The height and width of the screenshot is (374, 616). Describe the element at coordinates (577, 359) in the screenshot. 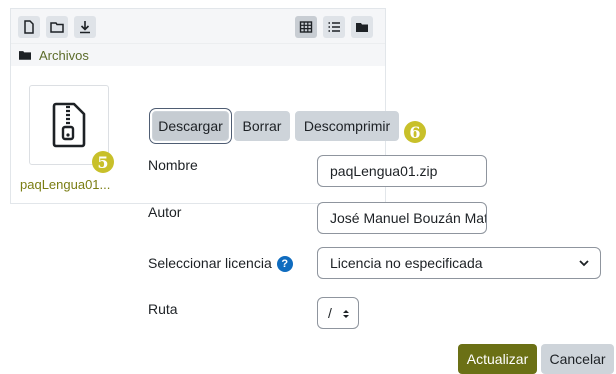

I see `cancel-button: Cancelar` at that location.